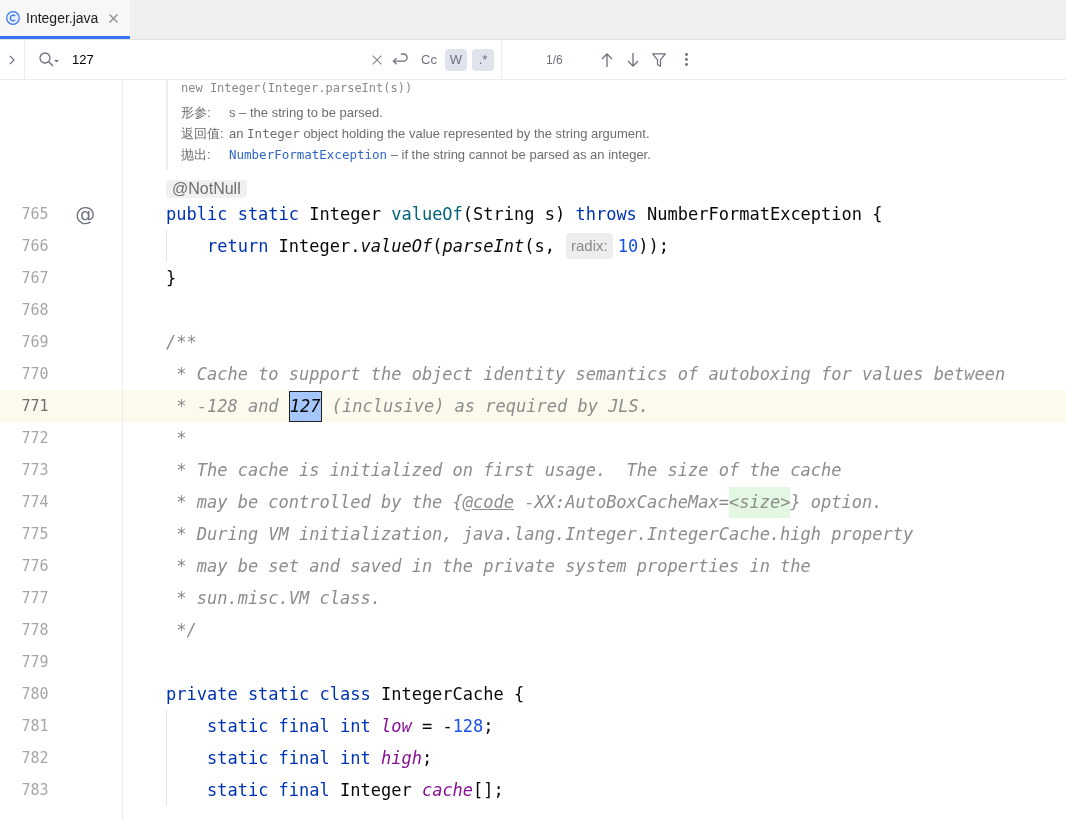 The width and height of the screenshot is (1066, 820). Describe the element at coordinates (319, 758) in the screenshot. I see `code-text: static final int high;` at that location.